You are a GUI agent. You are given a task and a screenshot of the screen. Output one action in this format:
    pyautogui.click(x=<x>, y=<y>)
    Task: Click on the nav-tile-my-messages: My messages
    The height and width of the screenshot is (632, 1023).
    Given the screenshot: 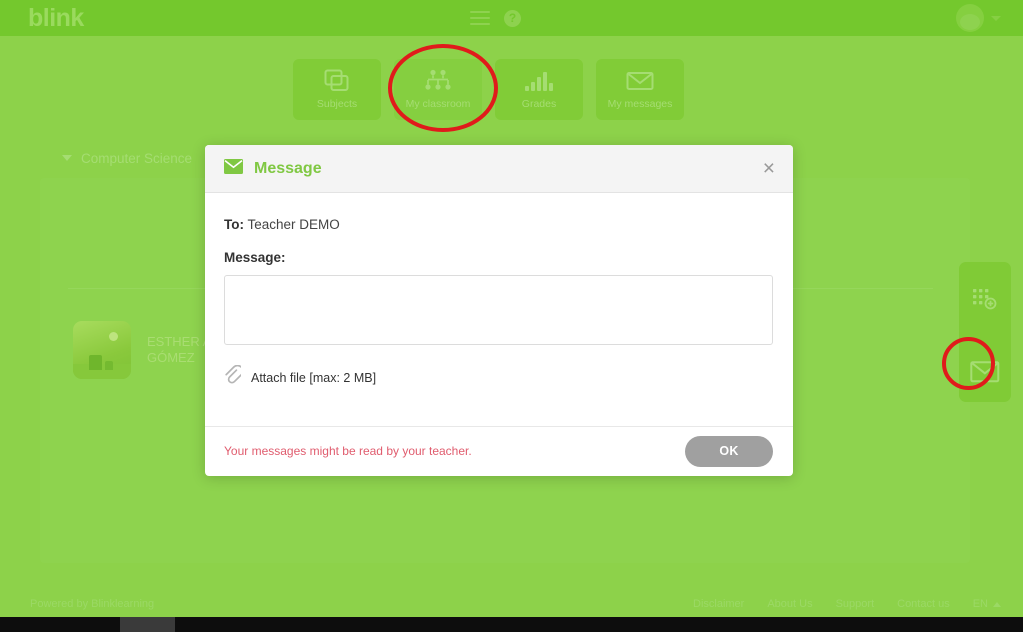 What is the action you would take?
    pyautogui.click(x=640, y=89)
    